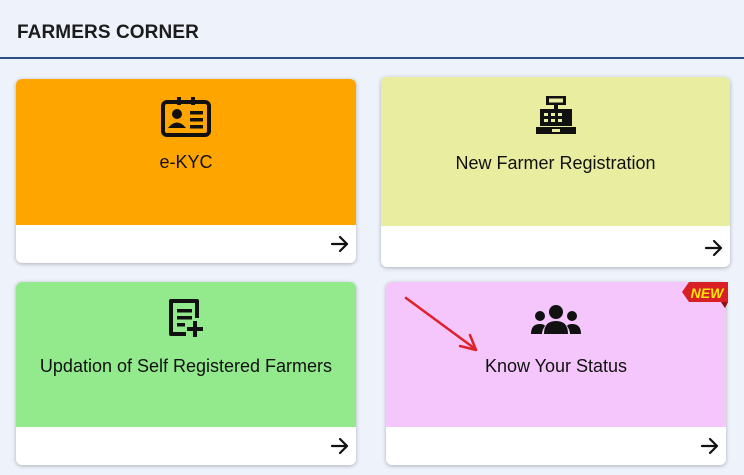  What do you see at coordinates (555, 115) in the screenshot?
I see `cash-register-icon` at bounding box center [555, 115].